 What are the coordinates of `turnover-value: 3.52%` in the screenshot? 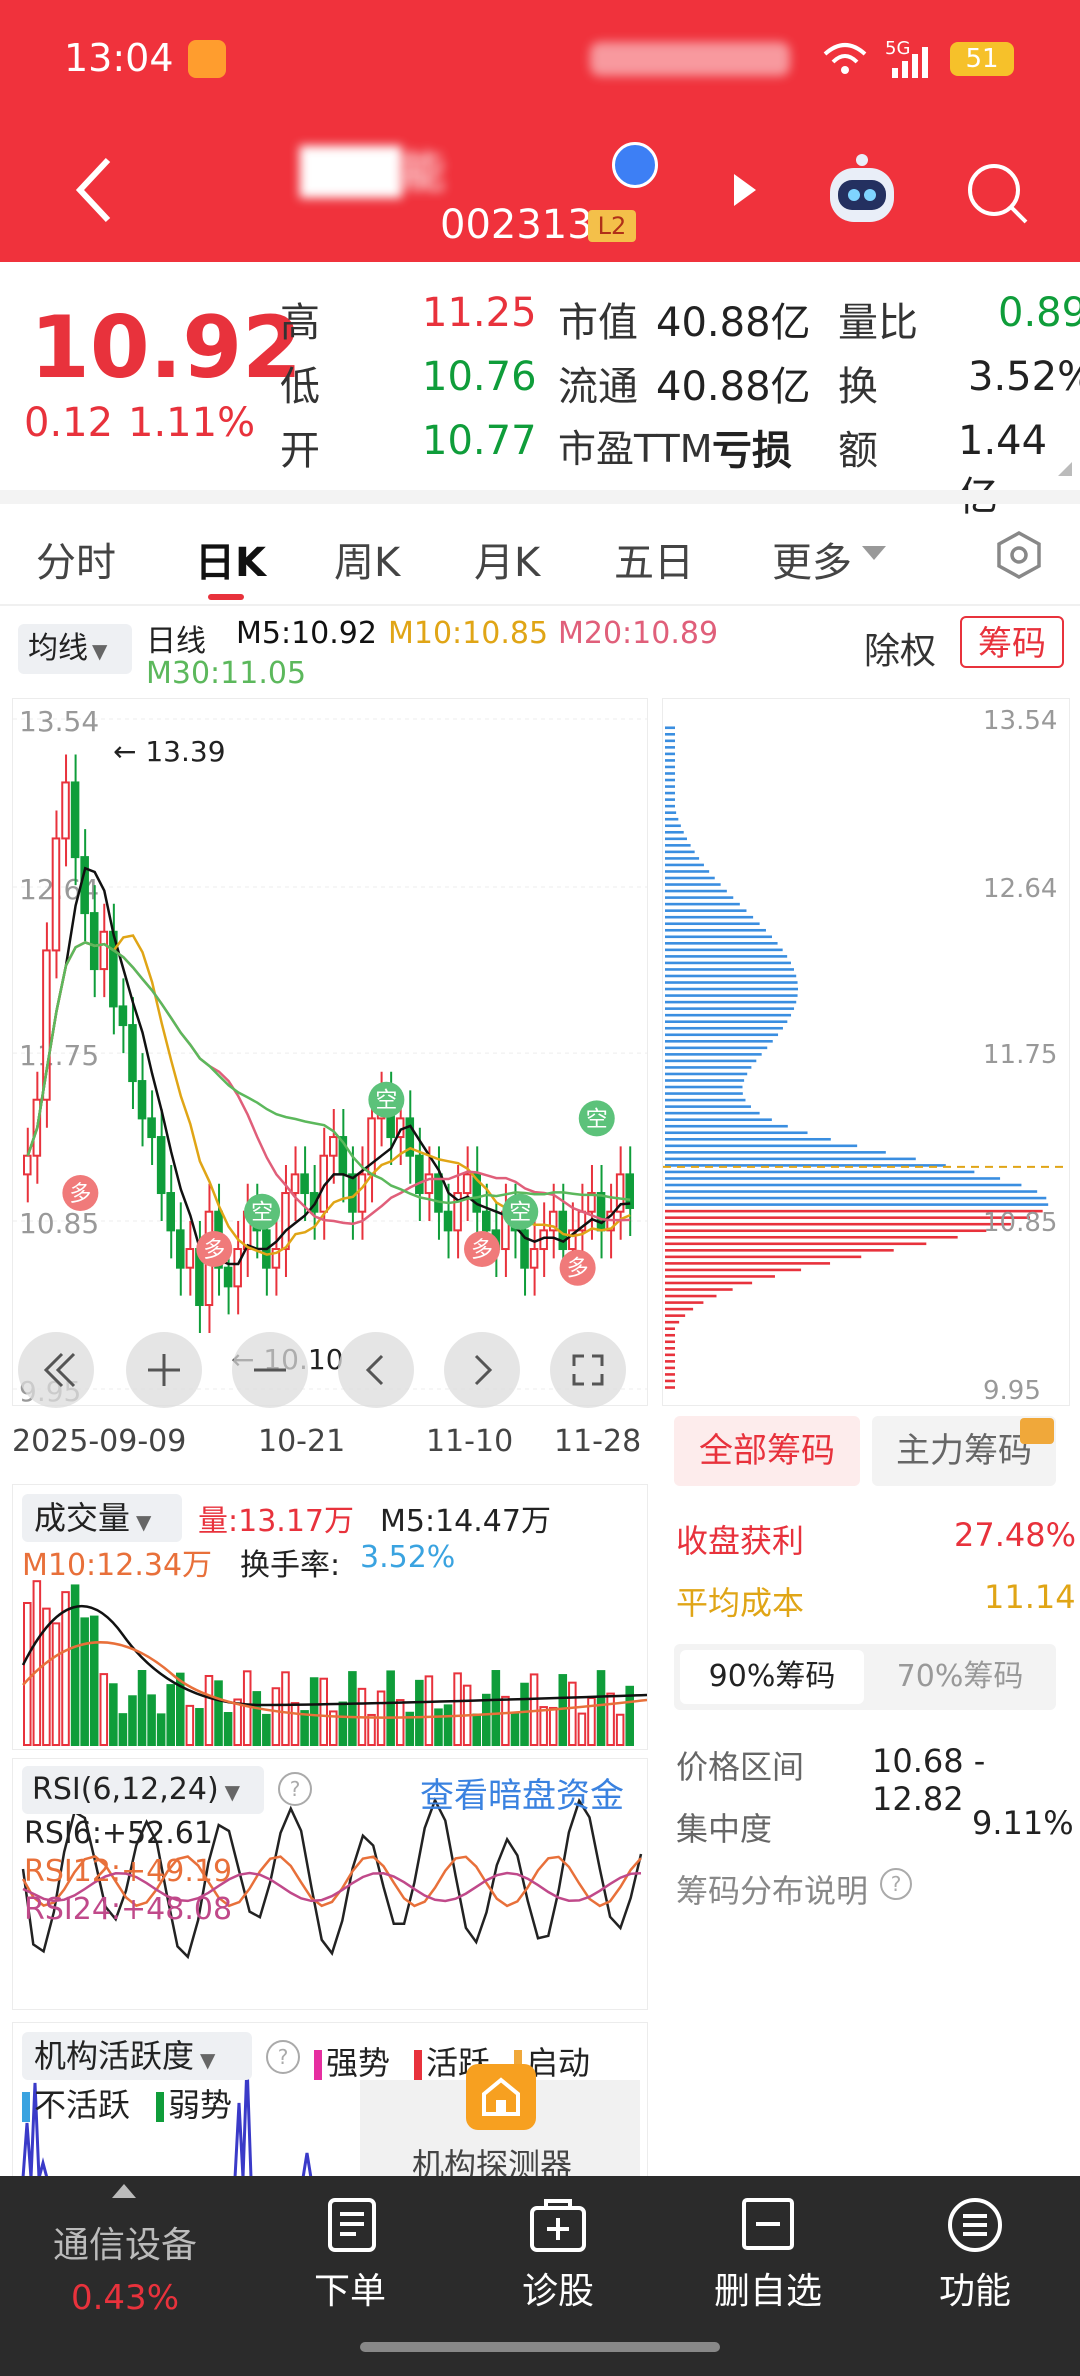 It's located at (1024, 377).